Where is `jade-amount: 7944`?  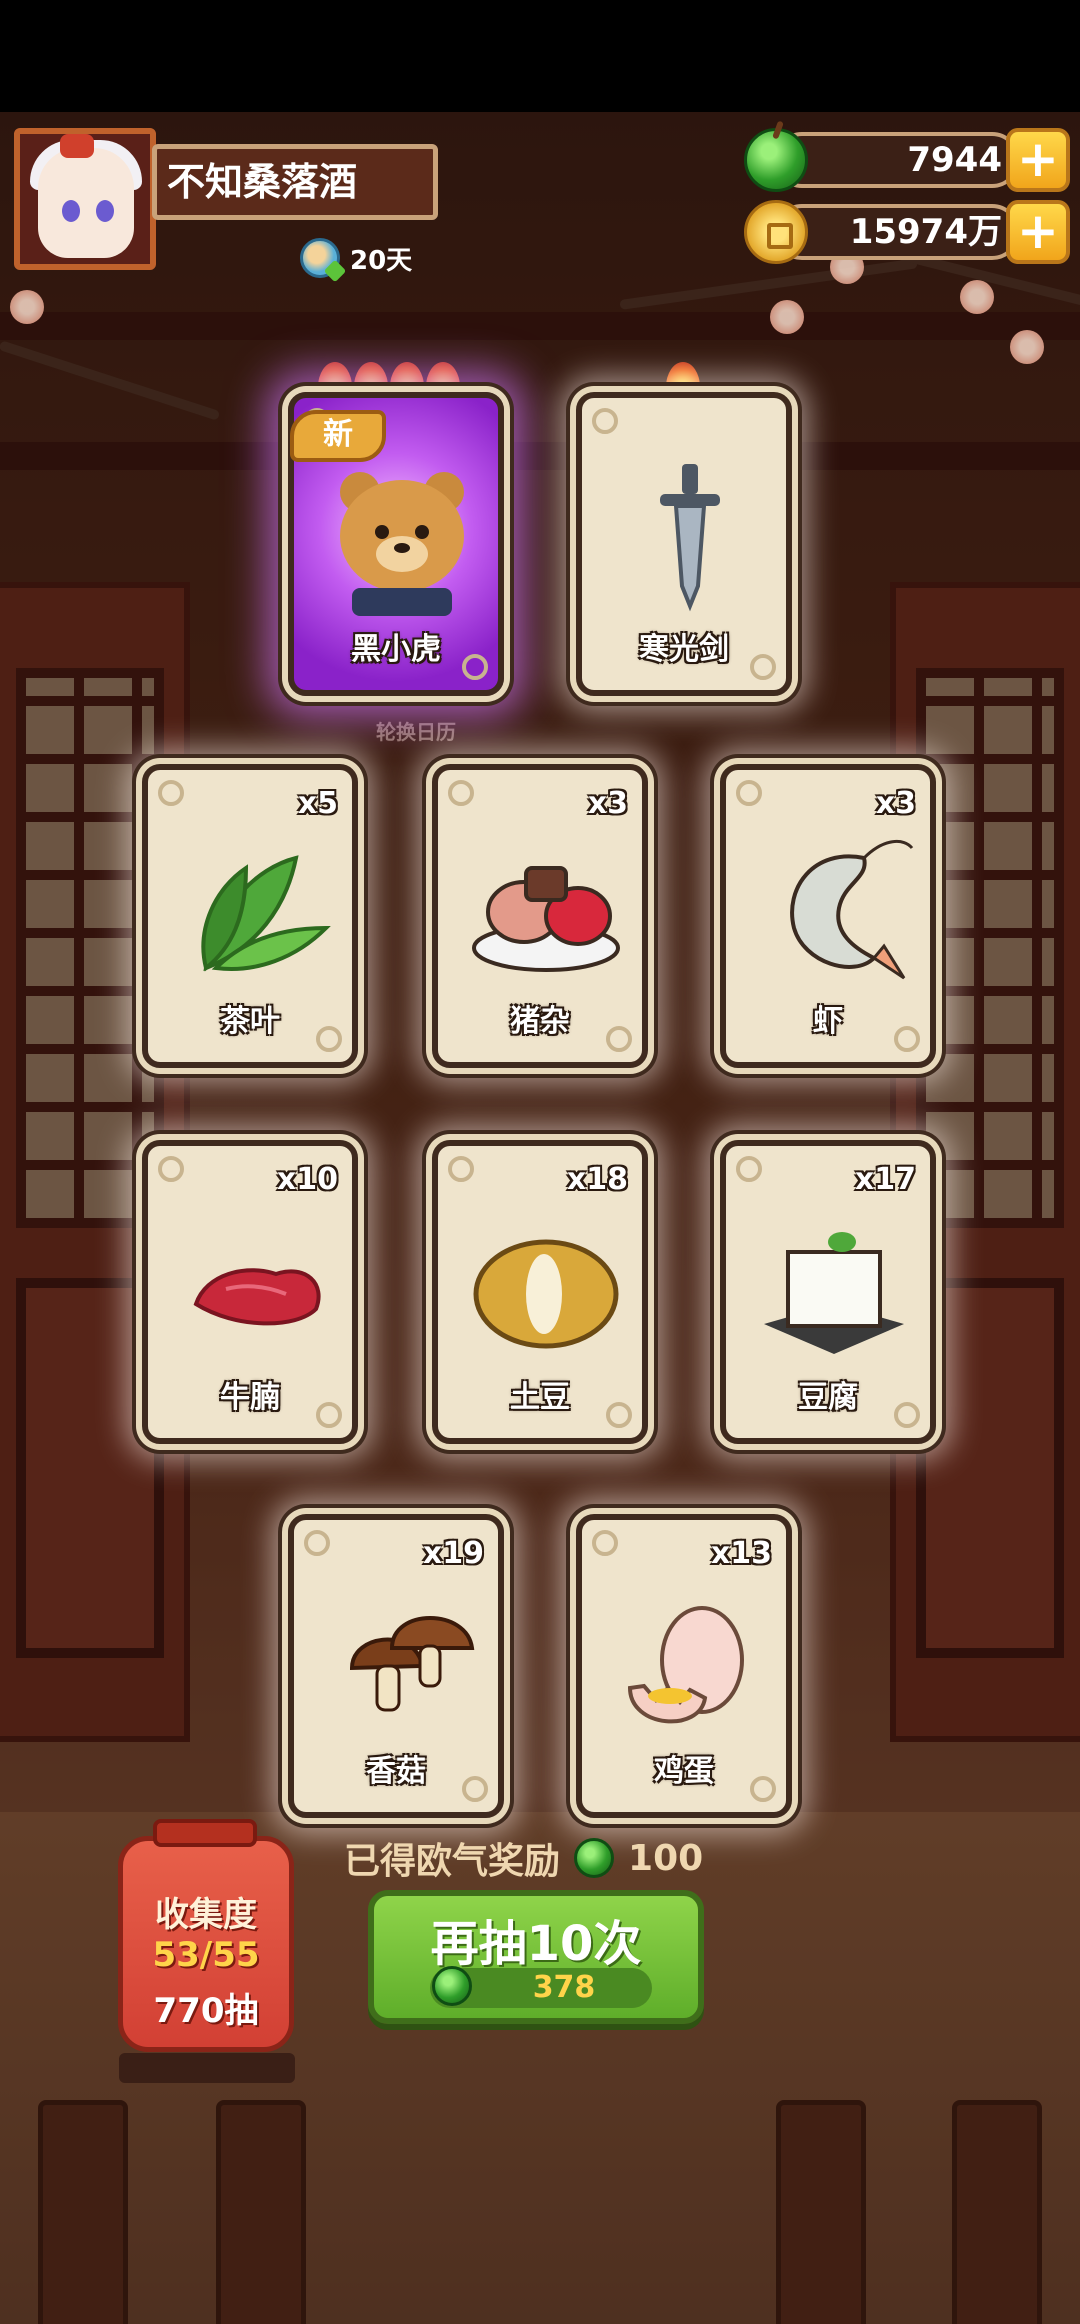
jade-amount: 7944 is located at coordinates (897, 160).